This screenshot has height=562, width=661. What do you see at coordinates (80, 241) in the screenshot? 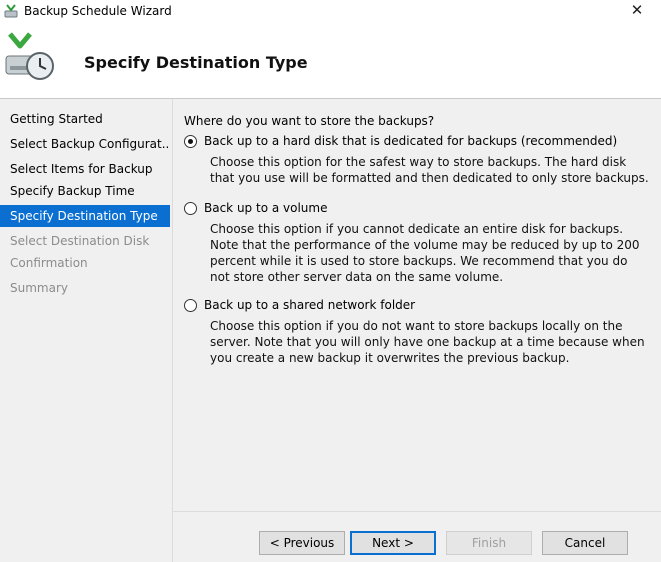
I see `nav-step-select-destination-disk: Select Destination Disk` at bounding box center [80, 241].